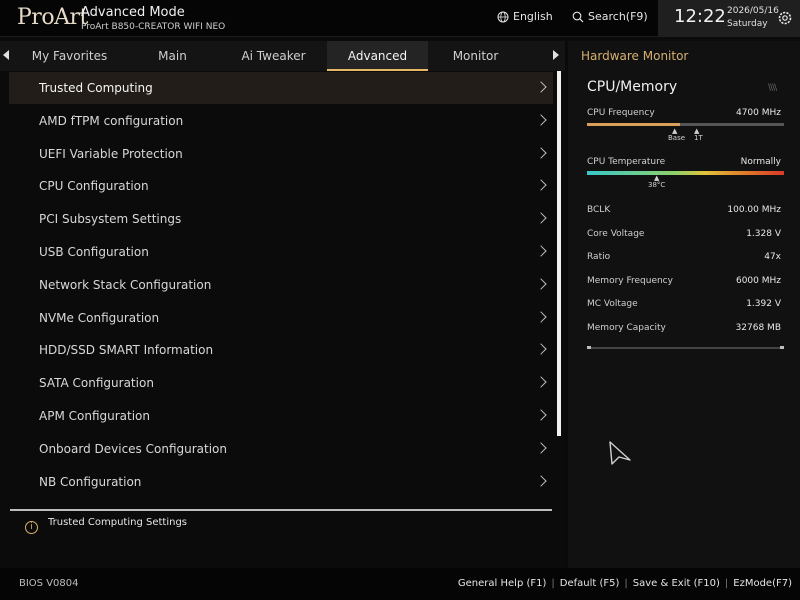  Describe the element at coordinates (475, 56) in the screenshot. I see `tab-monitor: Monitor` at that location.